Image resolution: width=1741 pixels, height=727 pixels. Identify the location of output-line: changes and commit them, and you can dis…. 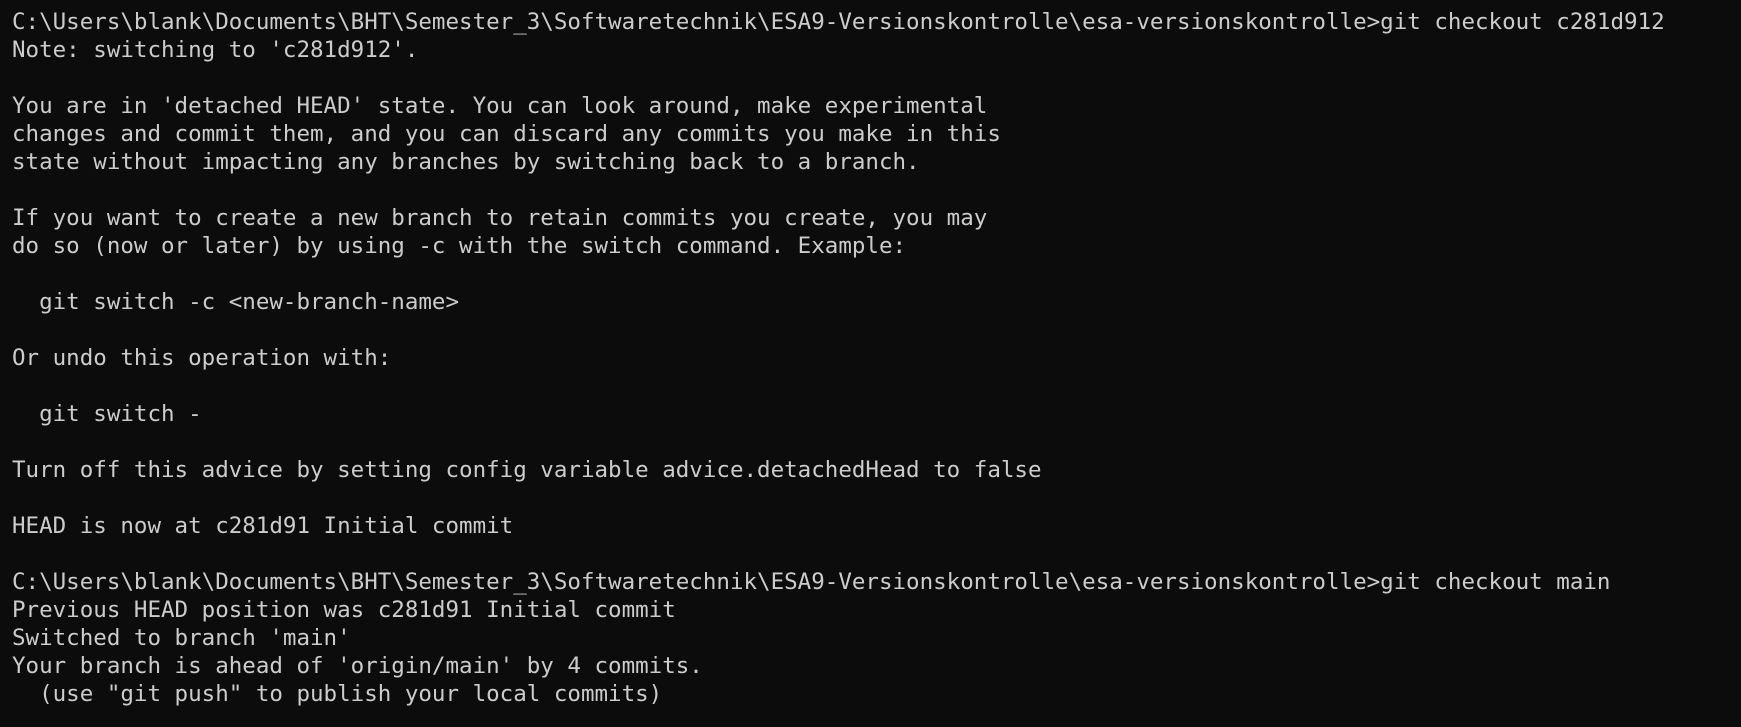
(506, 134).